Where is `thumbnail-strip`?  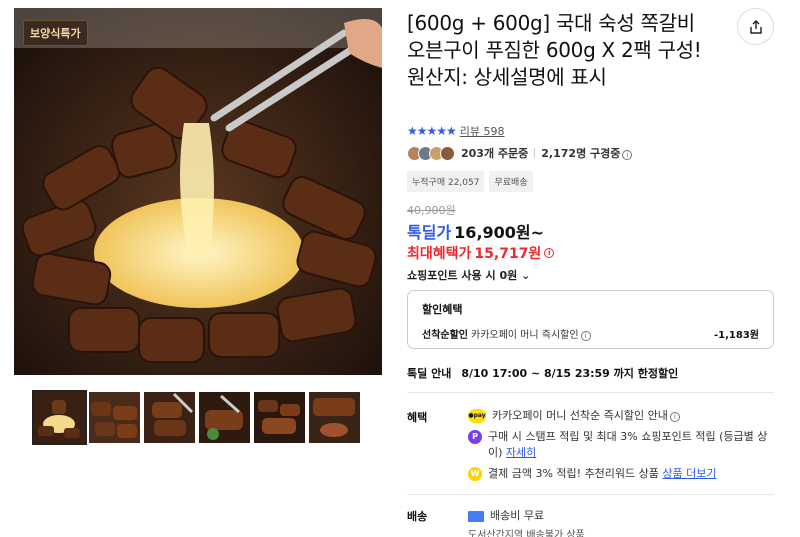
thumbnail-strip is located at coordinates (196, 417).